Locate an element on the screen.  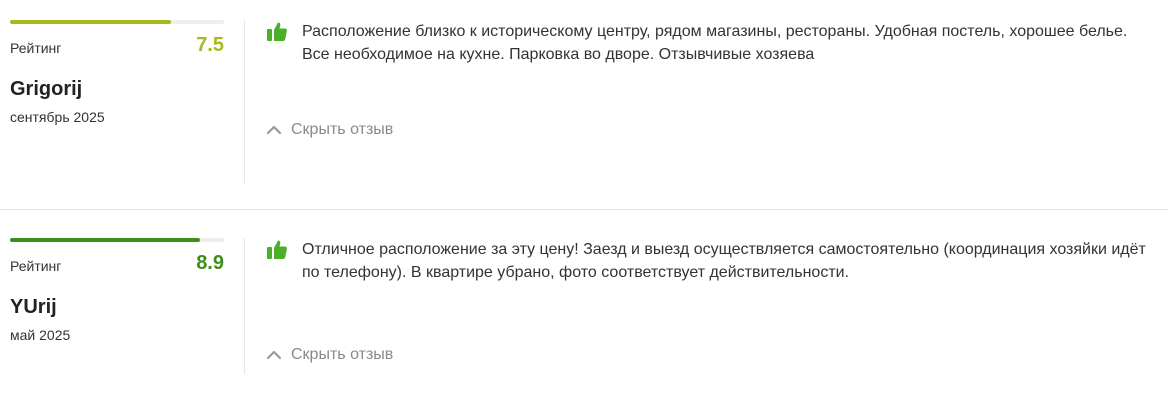
rating-block: Рейтинг 7.5 Grigorij сентябрь 2025 is located at coordinates (117, 72).